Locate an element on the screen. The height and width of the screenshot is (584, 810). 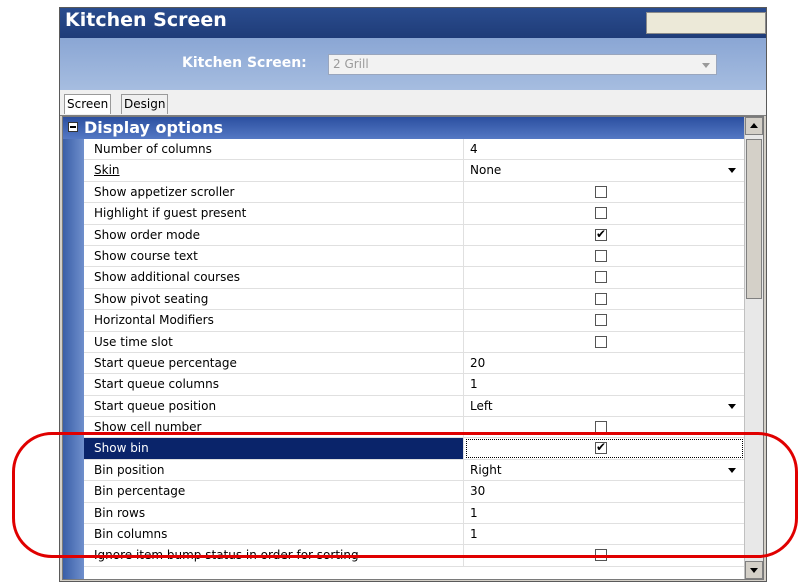
property-label: Horizontal Modifiers is located at coordinates (274, 320).